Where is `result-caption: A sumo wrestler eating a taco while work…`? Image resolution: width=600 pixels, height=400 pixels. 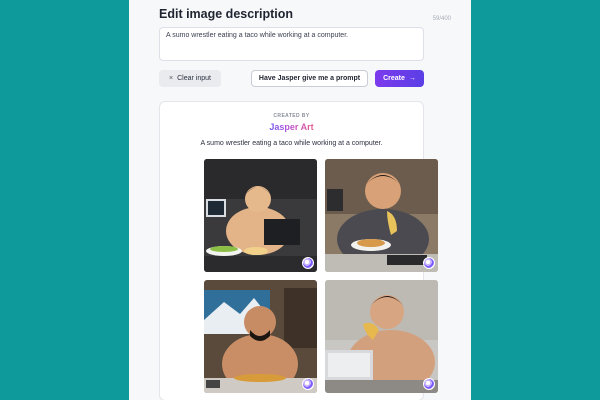
result-caption: A sumo wrestler eating a taco while work… is located at coordinates (291, 143).